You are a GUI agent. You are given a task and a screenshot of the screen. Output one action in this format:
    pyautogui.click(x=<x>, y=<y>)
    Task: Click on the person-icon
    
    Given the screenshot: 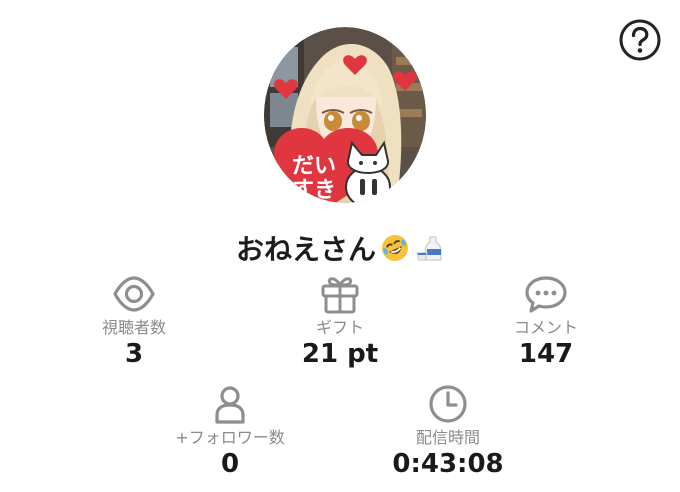 What is the action you would take?
    pyautogui.click(x=230, y=405)
    